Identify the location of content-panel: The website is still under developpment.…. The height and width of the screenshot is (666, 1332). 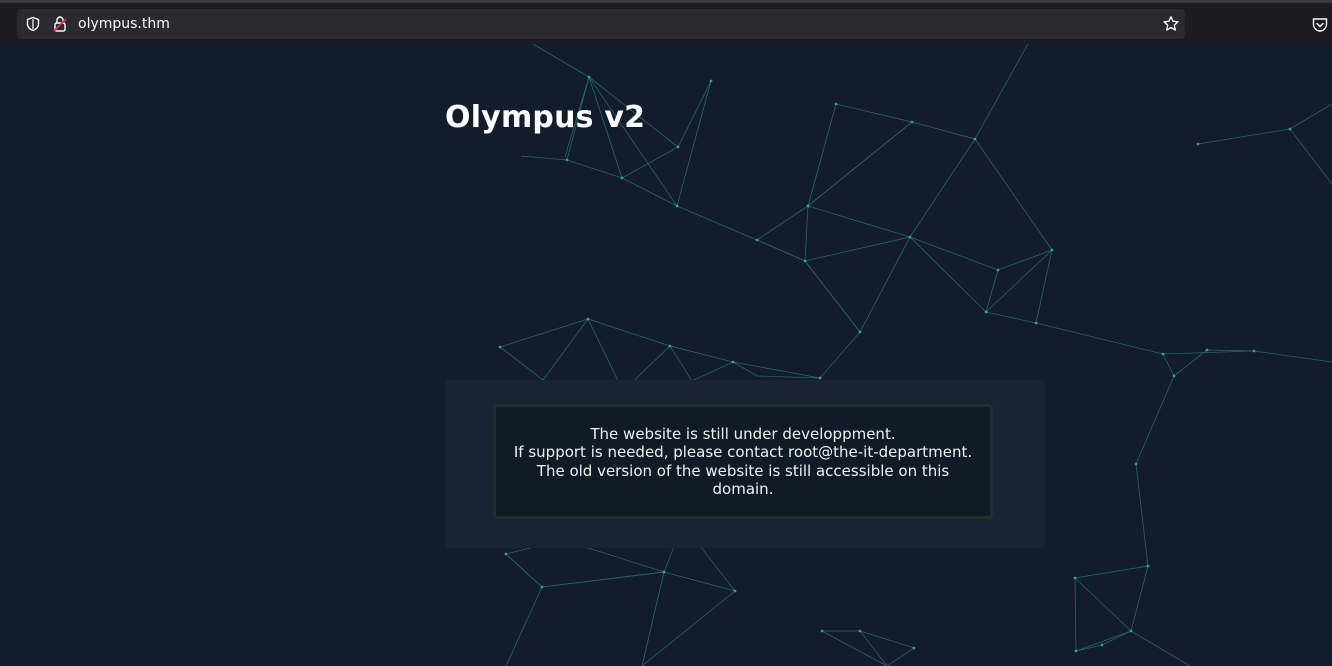
(745, 464).